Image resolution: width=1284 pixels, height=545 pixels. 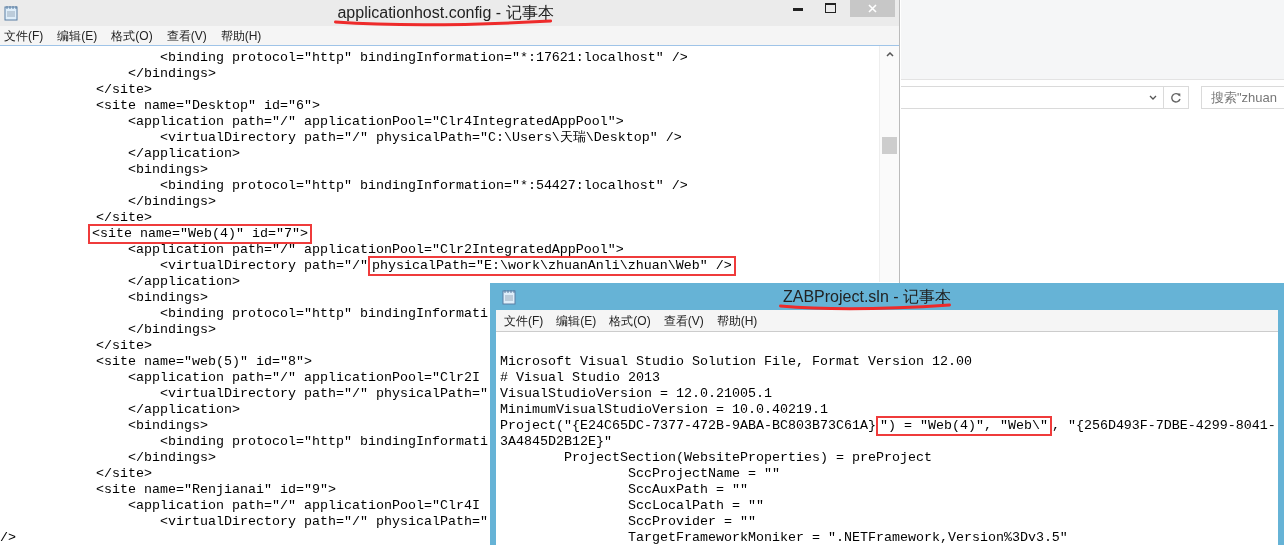 I want to click on window-title: ZABProject.sln - 记事本, so click(x=867, y=296).